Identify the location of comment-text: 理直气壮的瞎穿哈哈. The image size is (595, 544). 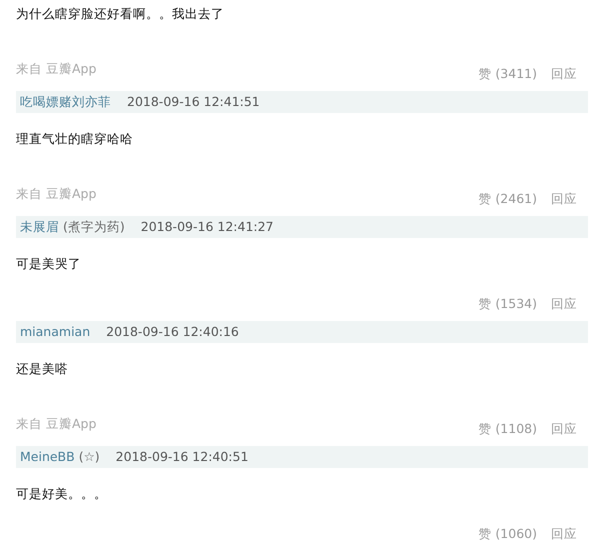
(75, 139).